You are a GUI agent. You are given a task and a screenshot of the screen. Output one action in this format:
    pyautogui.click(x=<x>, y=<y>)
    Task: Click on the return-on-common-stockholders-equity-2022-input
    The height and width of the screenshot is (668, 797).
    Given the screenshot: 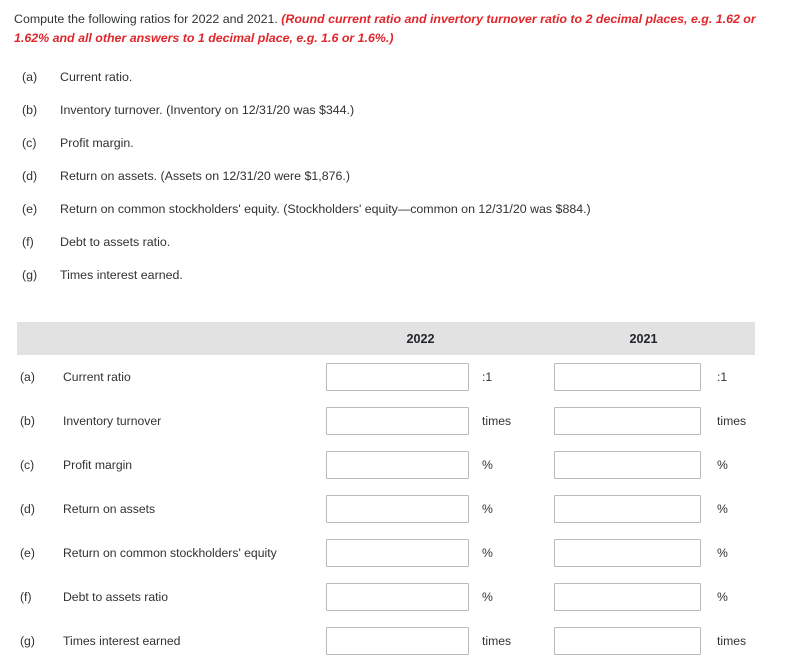 What is the action you would take?
    pyautogui.click(x=397, y=553)
    